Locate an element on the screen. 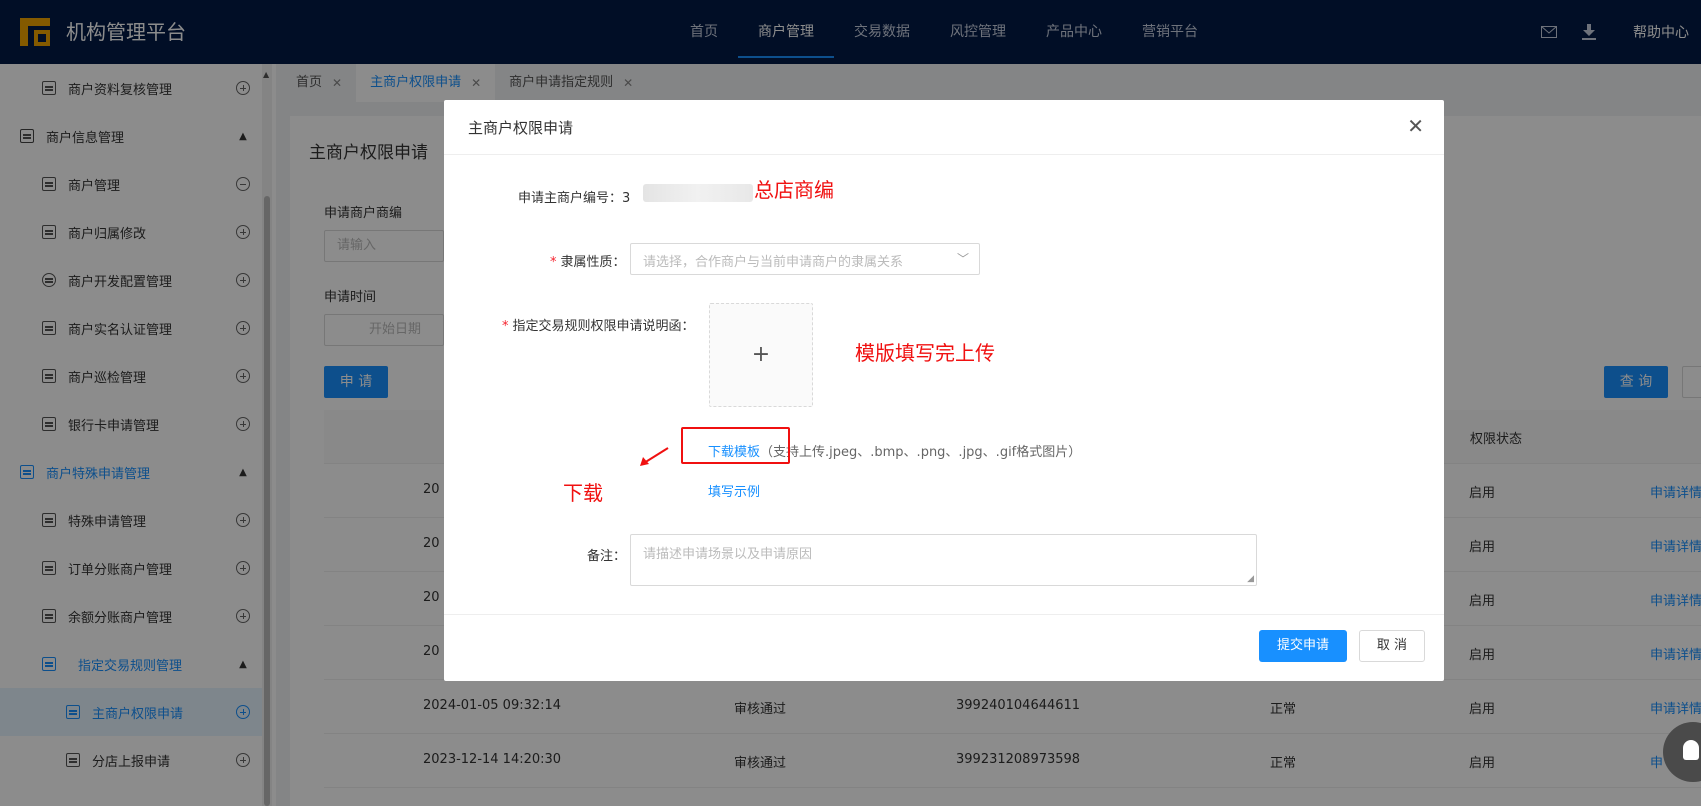 The height and width of the screenshot is (806, 1701). cancel-button: 取 消 is located at coordinates (1392, 646).